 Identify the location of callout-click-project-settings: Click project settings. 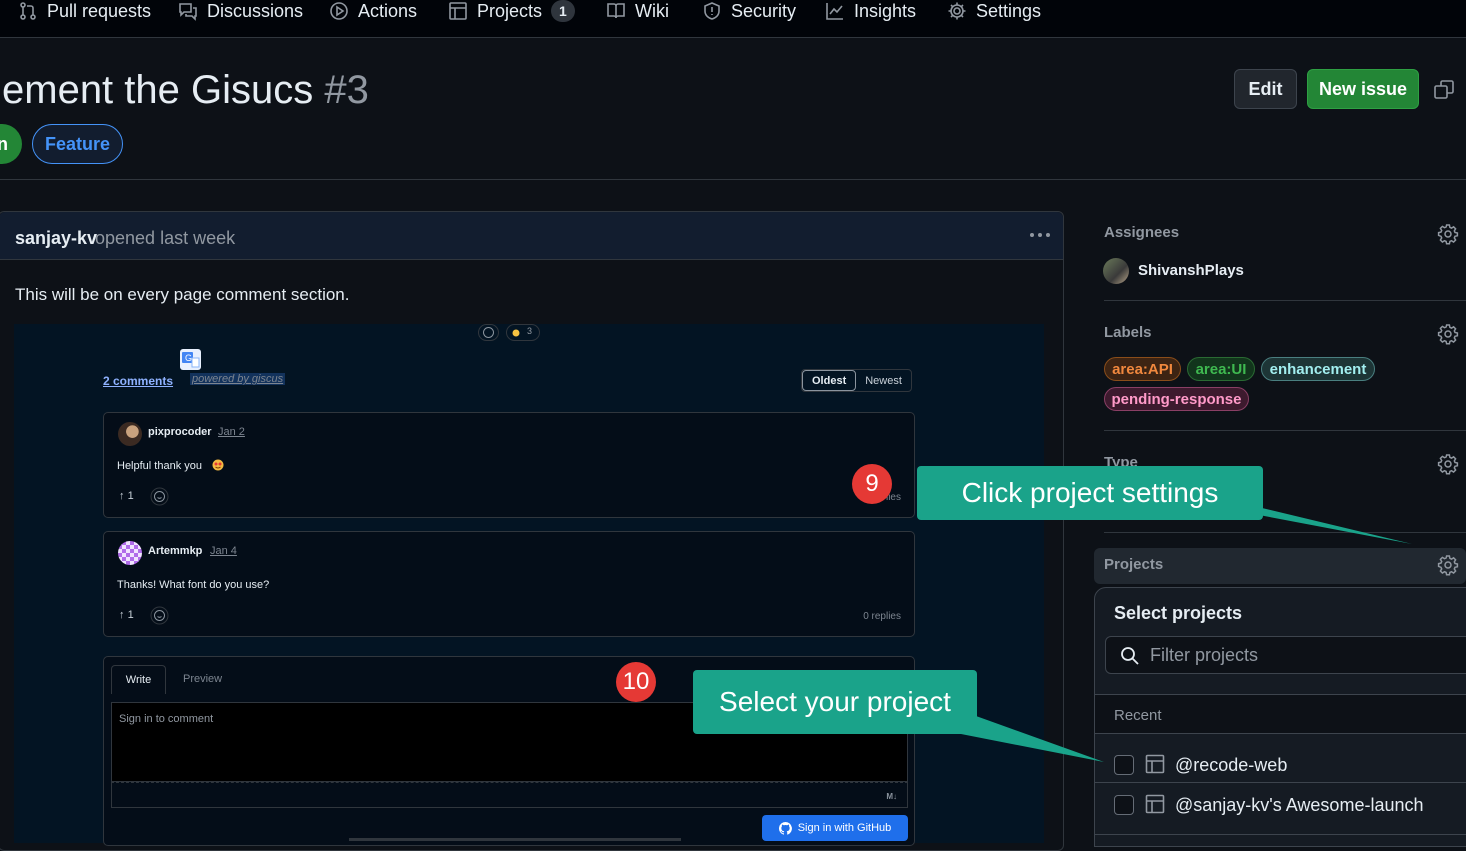
(1090, 493).